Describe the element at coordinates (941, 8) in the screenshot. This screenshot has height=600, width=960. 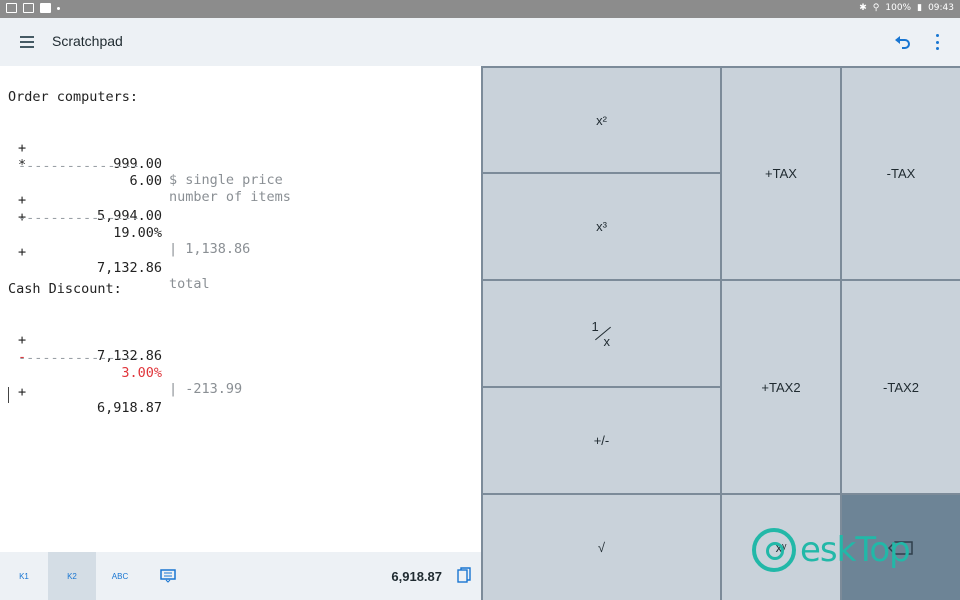
I see `clock: 09:43` at that location.